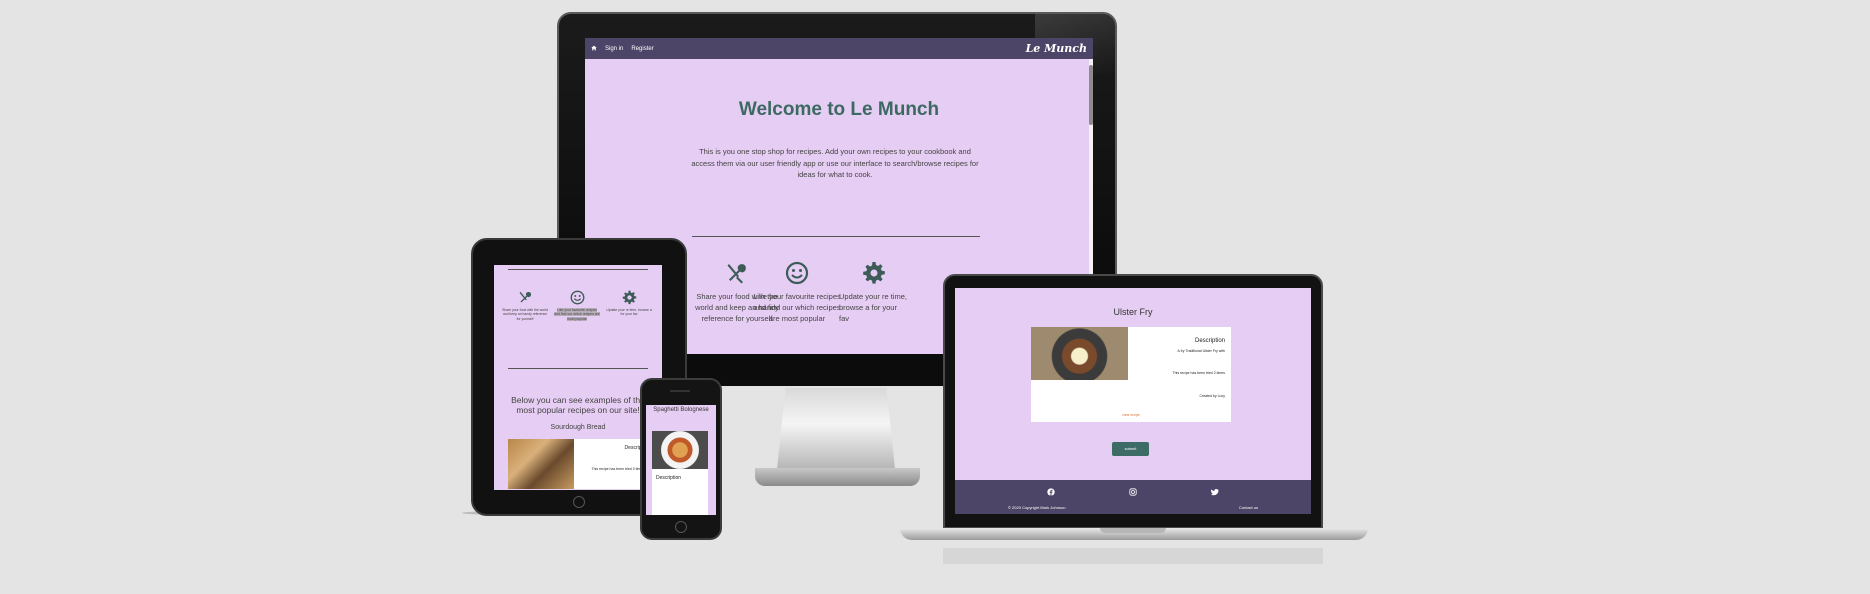 The image size is (1870, 594). Describe the element at coordinates (1051, 491) in the screenshot. I see `facebook-icon` at that location.